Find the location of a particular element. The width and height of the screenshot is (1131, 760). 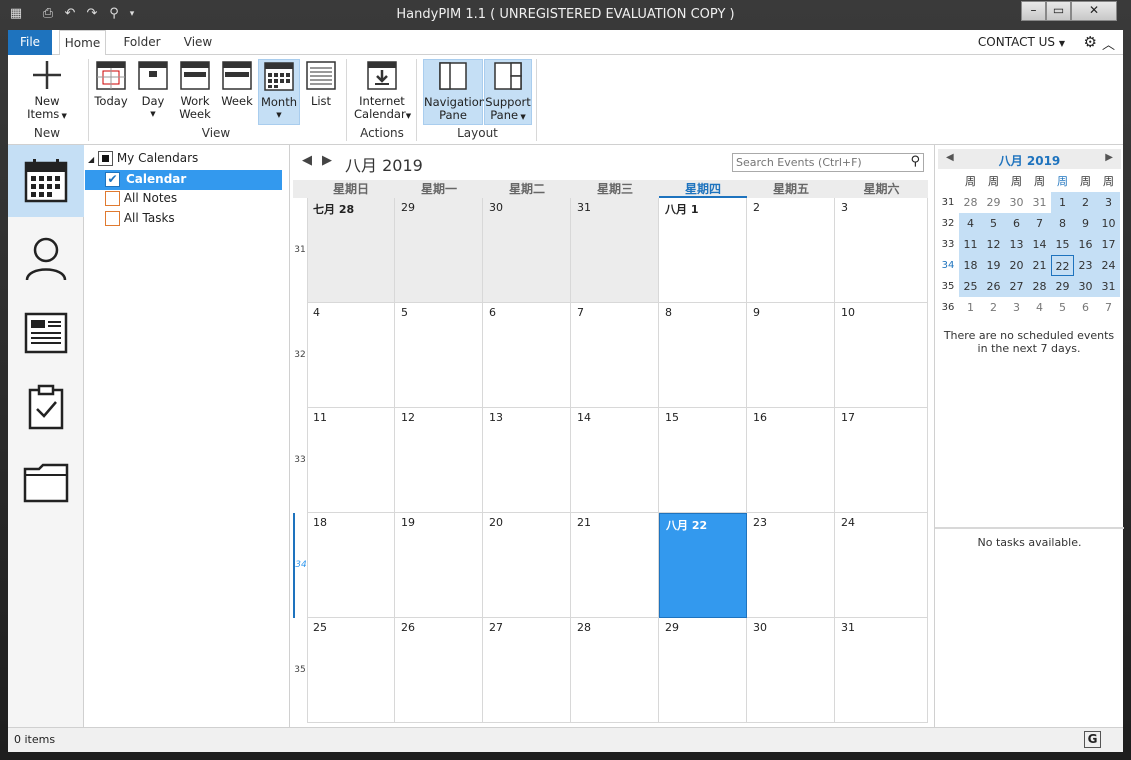

mini-day: 27 is located at coordinates (1016, 286).